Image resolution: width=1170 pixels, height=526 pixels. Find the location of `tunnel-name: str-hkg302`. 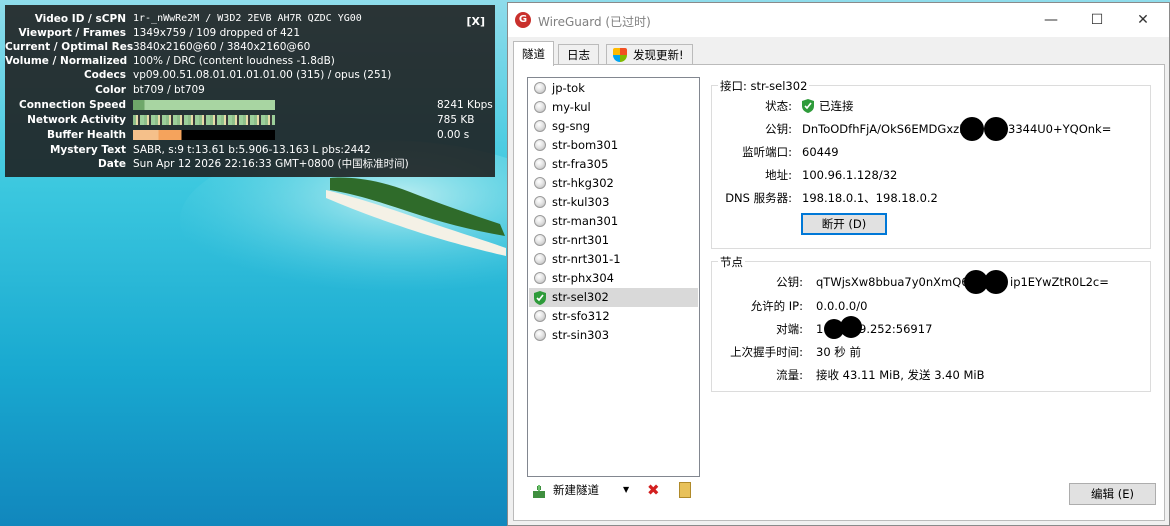

tunnel-name: str-hkg302 is located at coordinates (583, 183).